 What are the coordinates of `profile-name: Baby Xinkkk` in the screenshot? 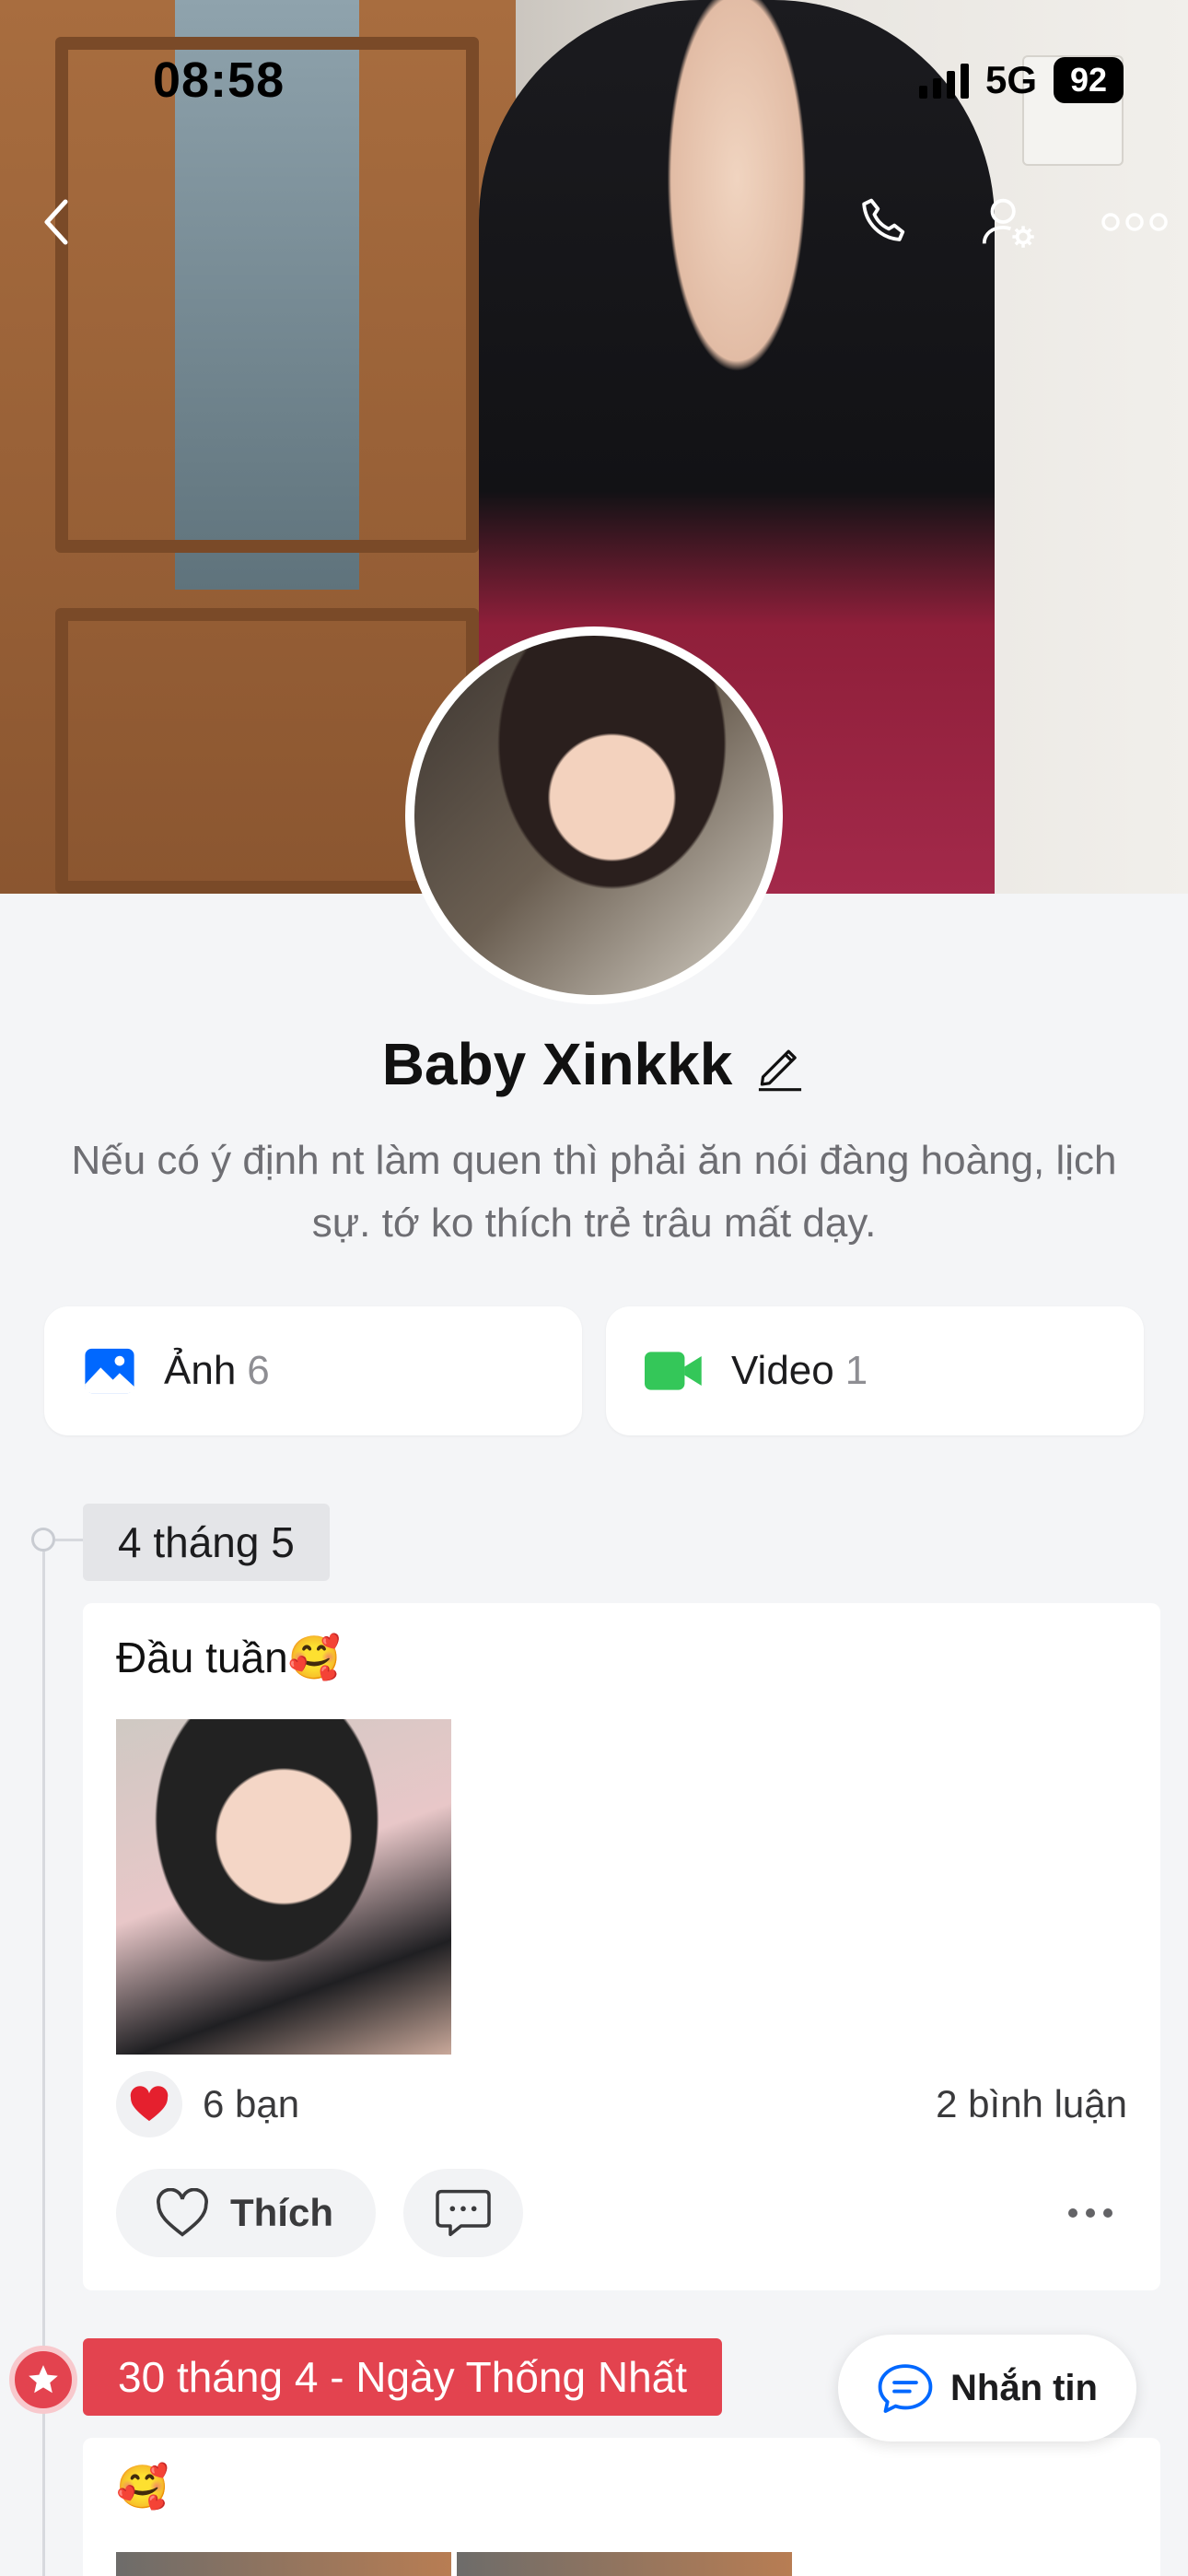 It's located at (557, 1064).